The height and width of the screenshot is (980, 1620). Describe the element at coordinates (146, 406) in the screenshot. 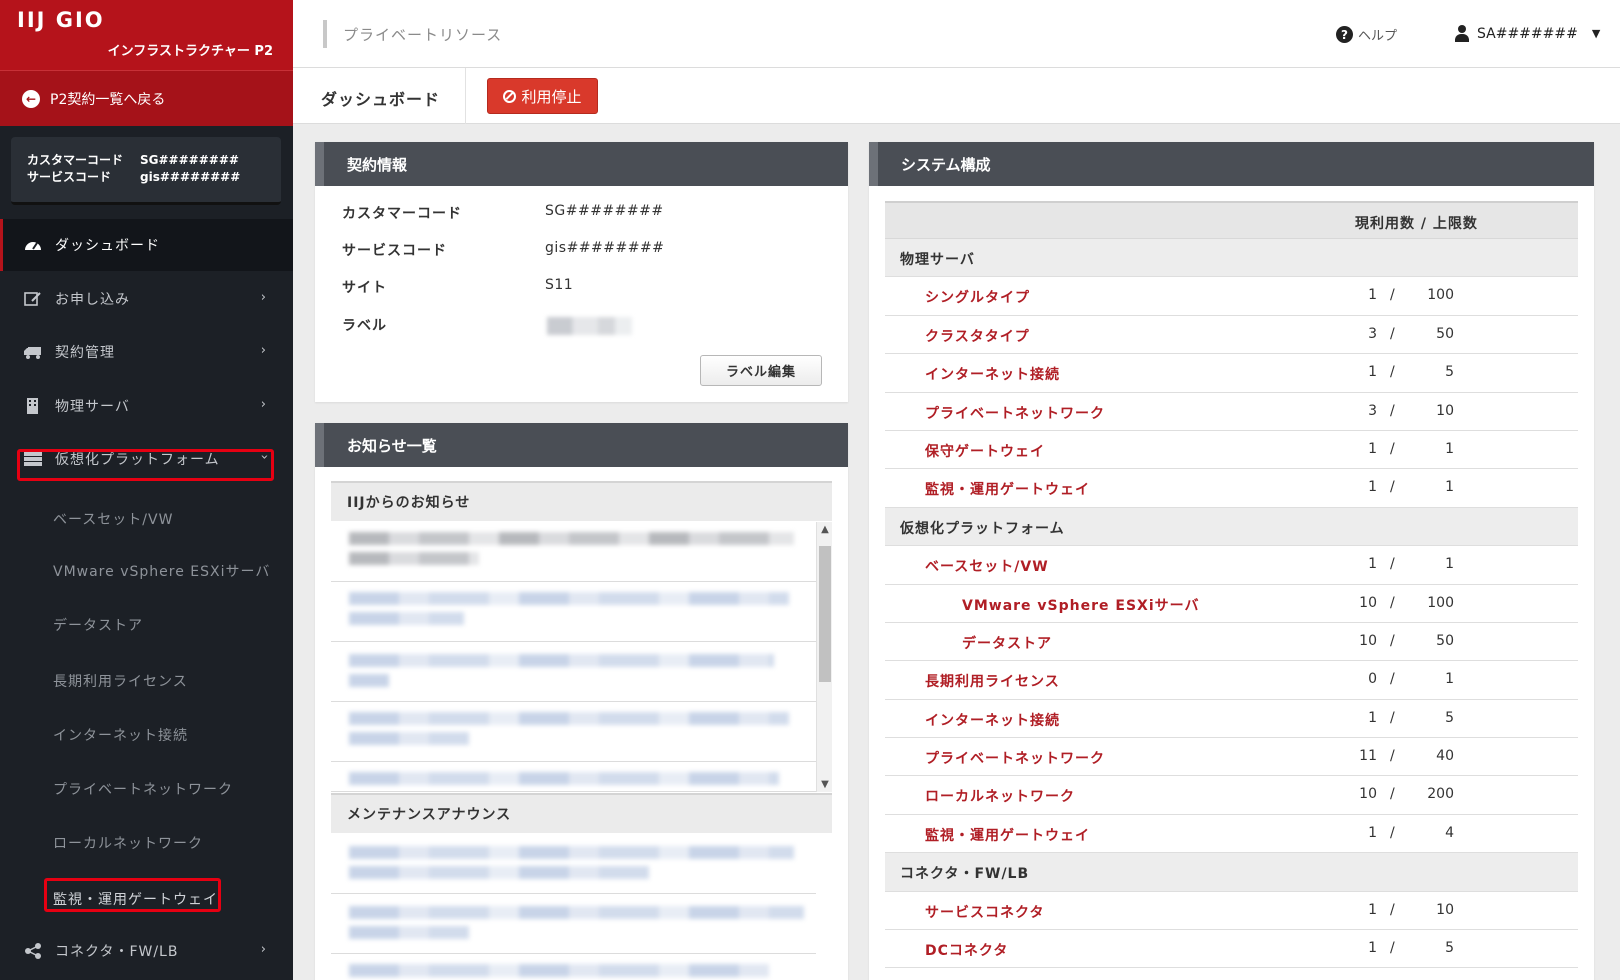

I see `sidebar-item-physical-server: 物理サーバ ›` at that location.